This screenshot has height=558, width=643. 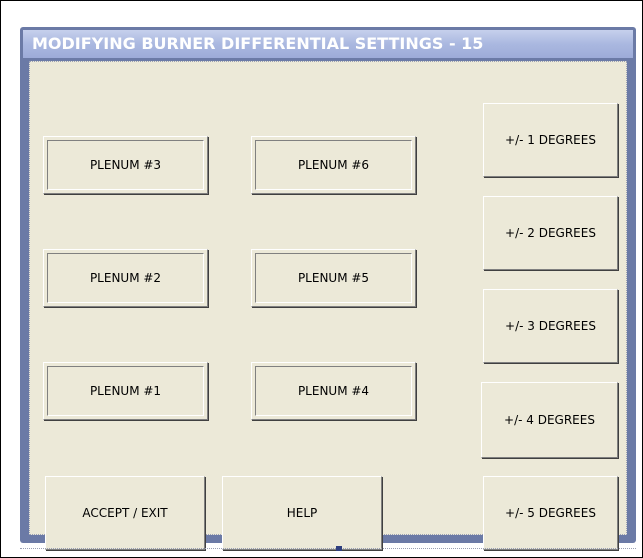 I want to click on plenum-4-label: PLENUM #4, so click(x=333, y=391).